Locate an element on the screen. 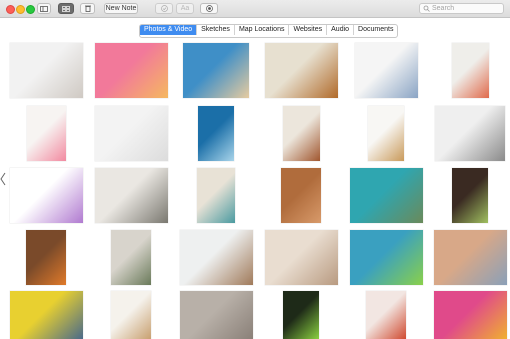  photo-green-smoothie is located at coordinates (301, 315).